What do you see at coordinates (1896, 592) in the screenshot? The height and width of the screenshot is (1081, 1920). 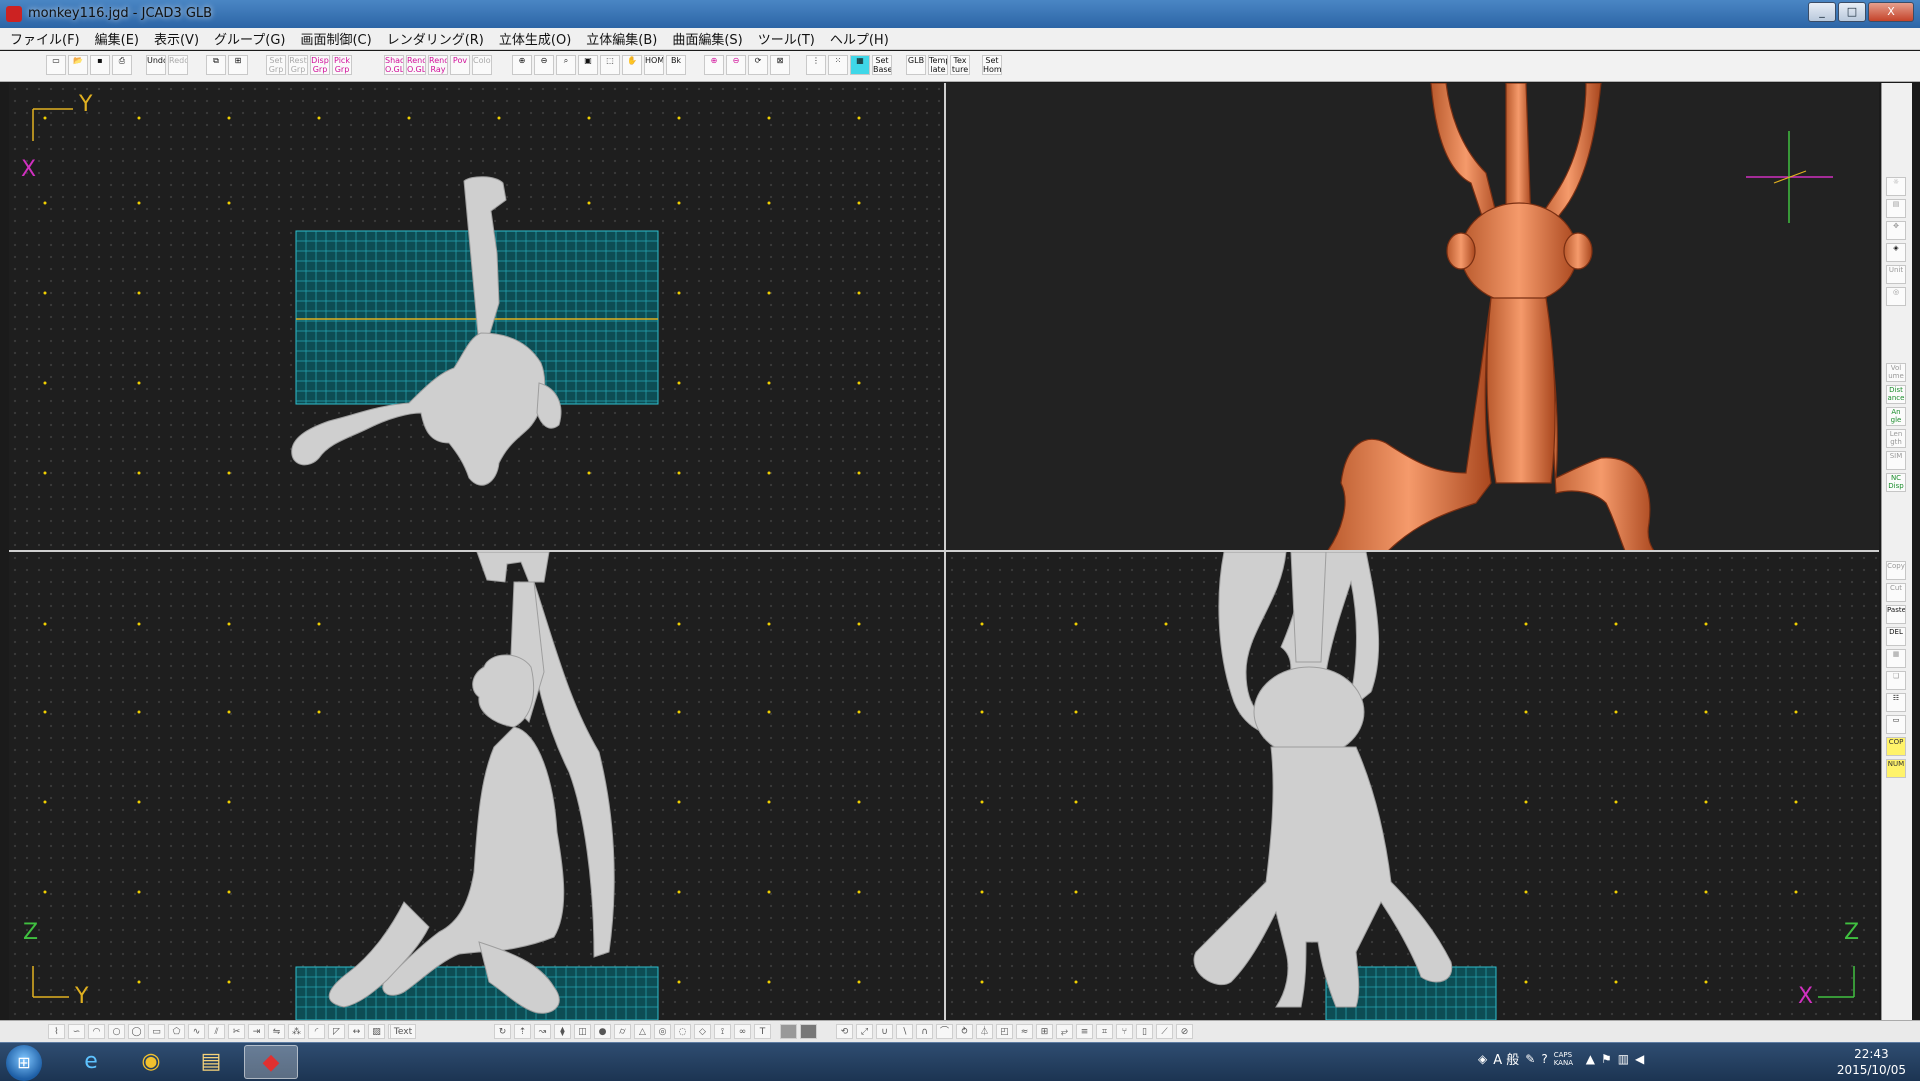 I see `cut-button: Cut` at bounding box center [1896, 592].